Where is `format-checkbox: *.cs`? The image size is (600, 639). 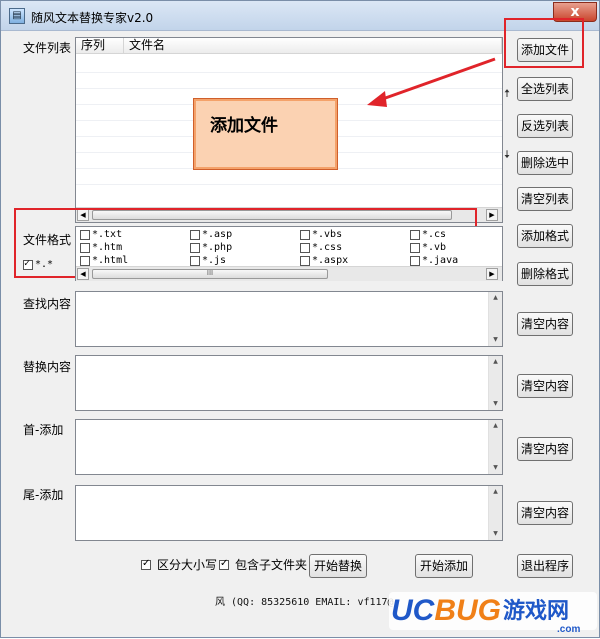 format-checkbox: *.cs is located at coordinates (428, 235).